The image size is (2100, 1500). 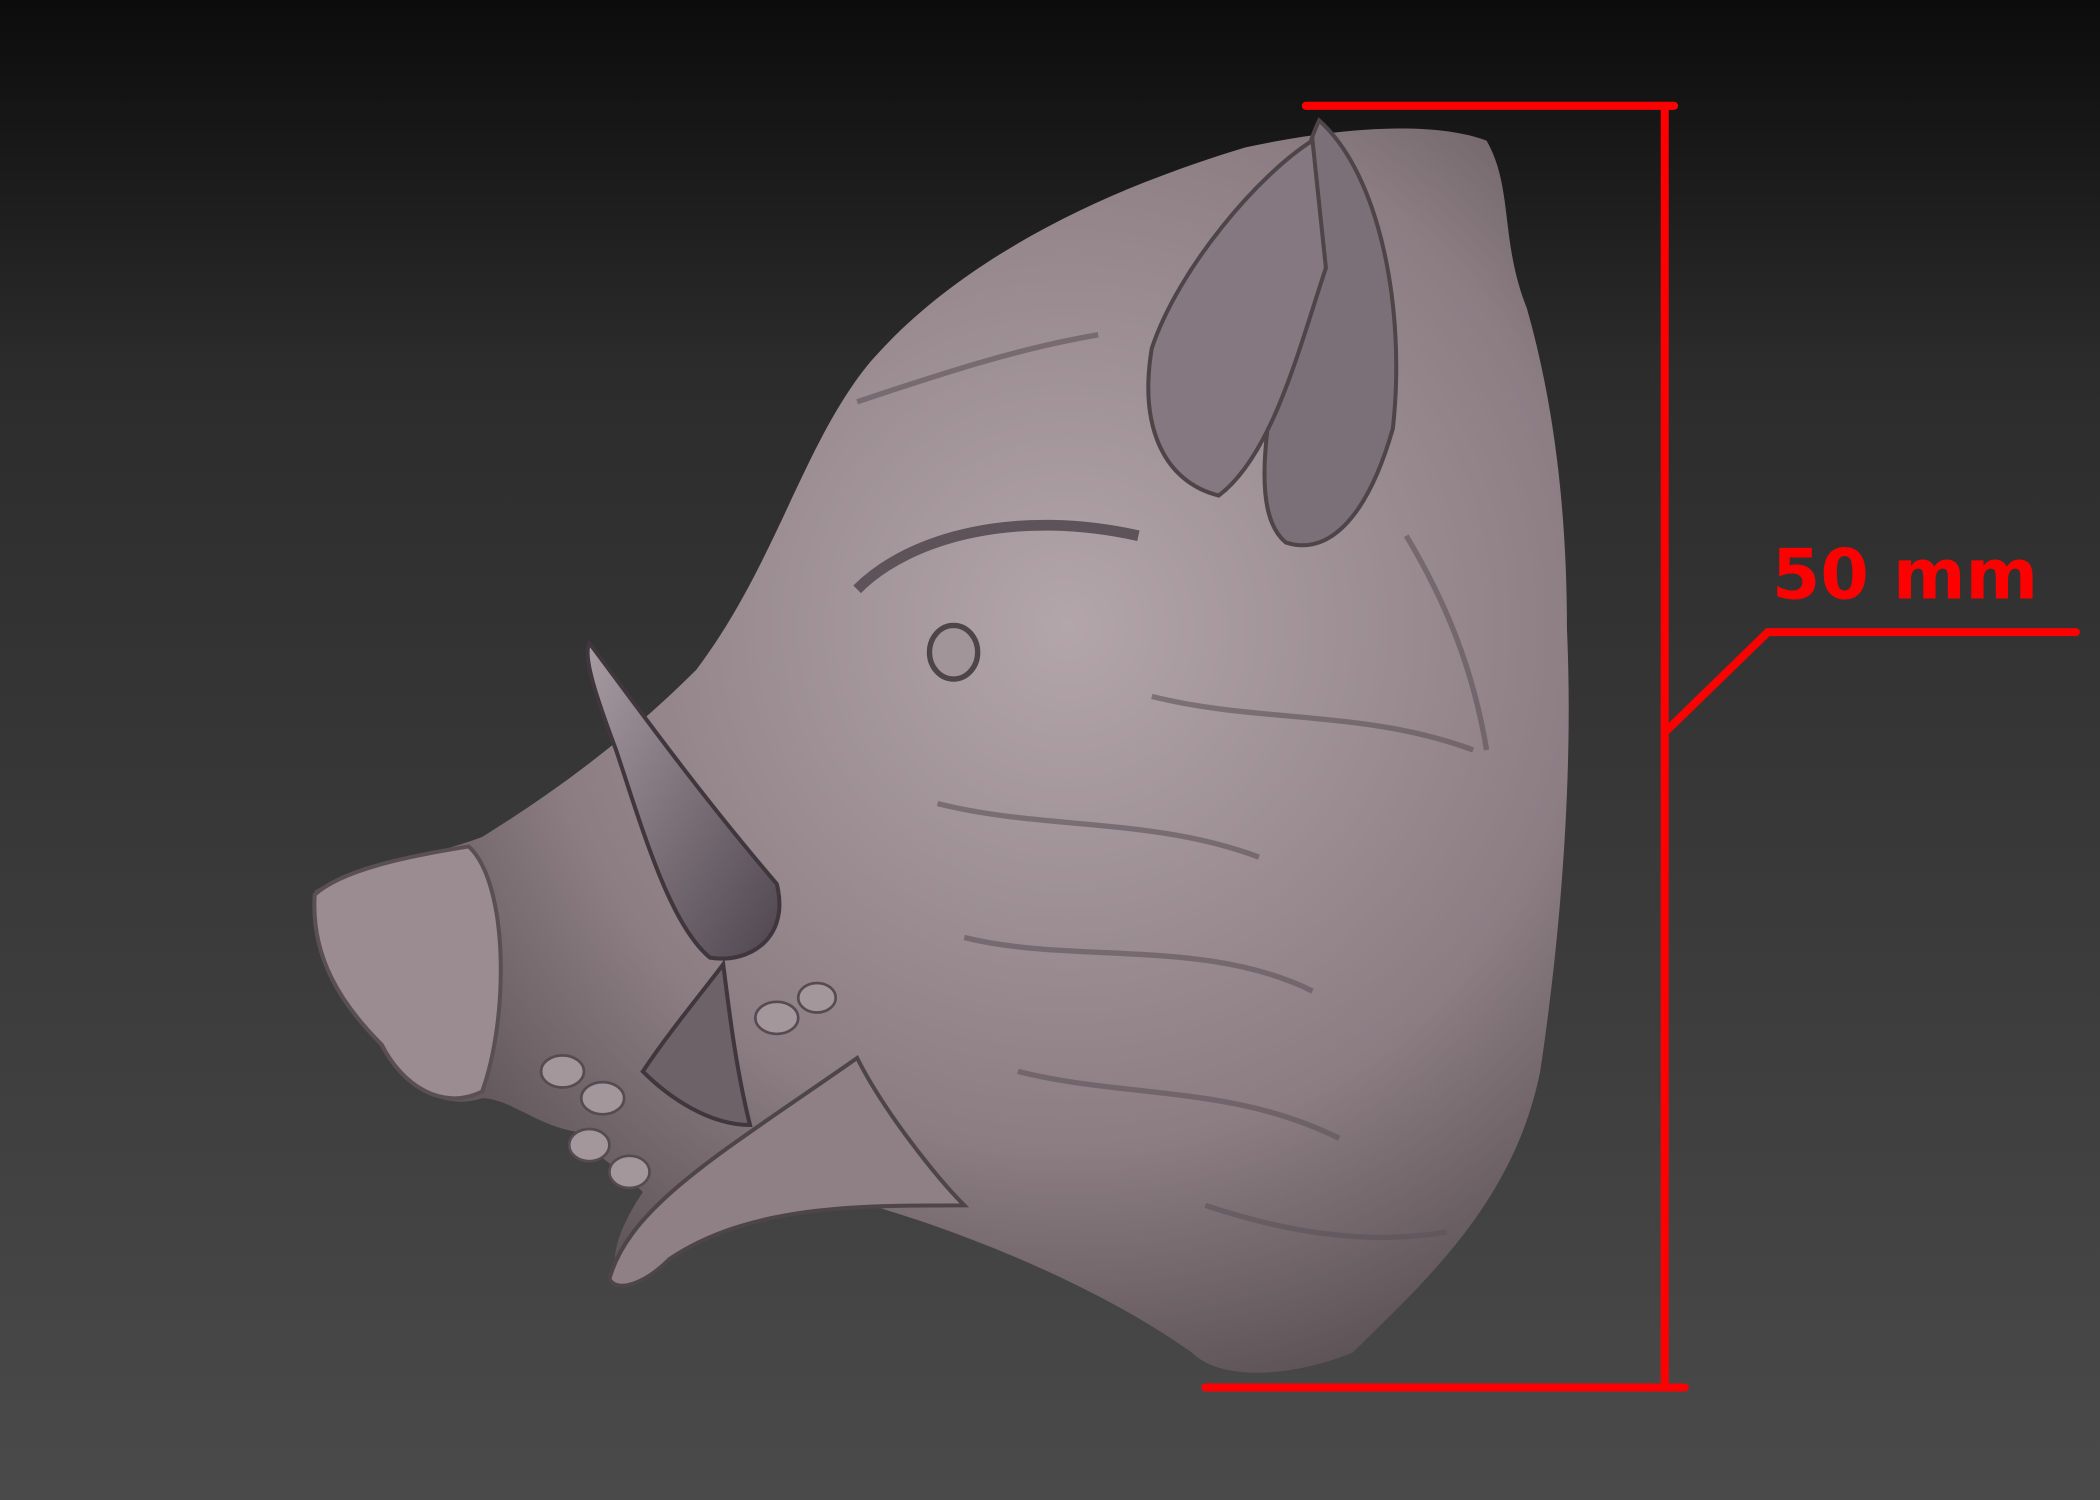 What do you see at coordinates (1871, 681) in the screenshot?
I see `dimension-leader-line` at bounding box center [1871, 681].